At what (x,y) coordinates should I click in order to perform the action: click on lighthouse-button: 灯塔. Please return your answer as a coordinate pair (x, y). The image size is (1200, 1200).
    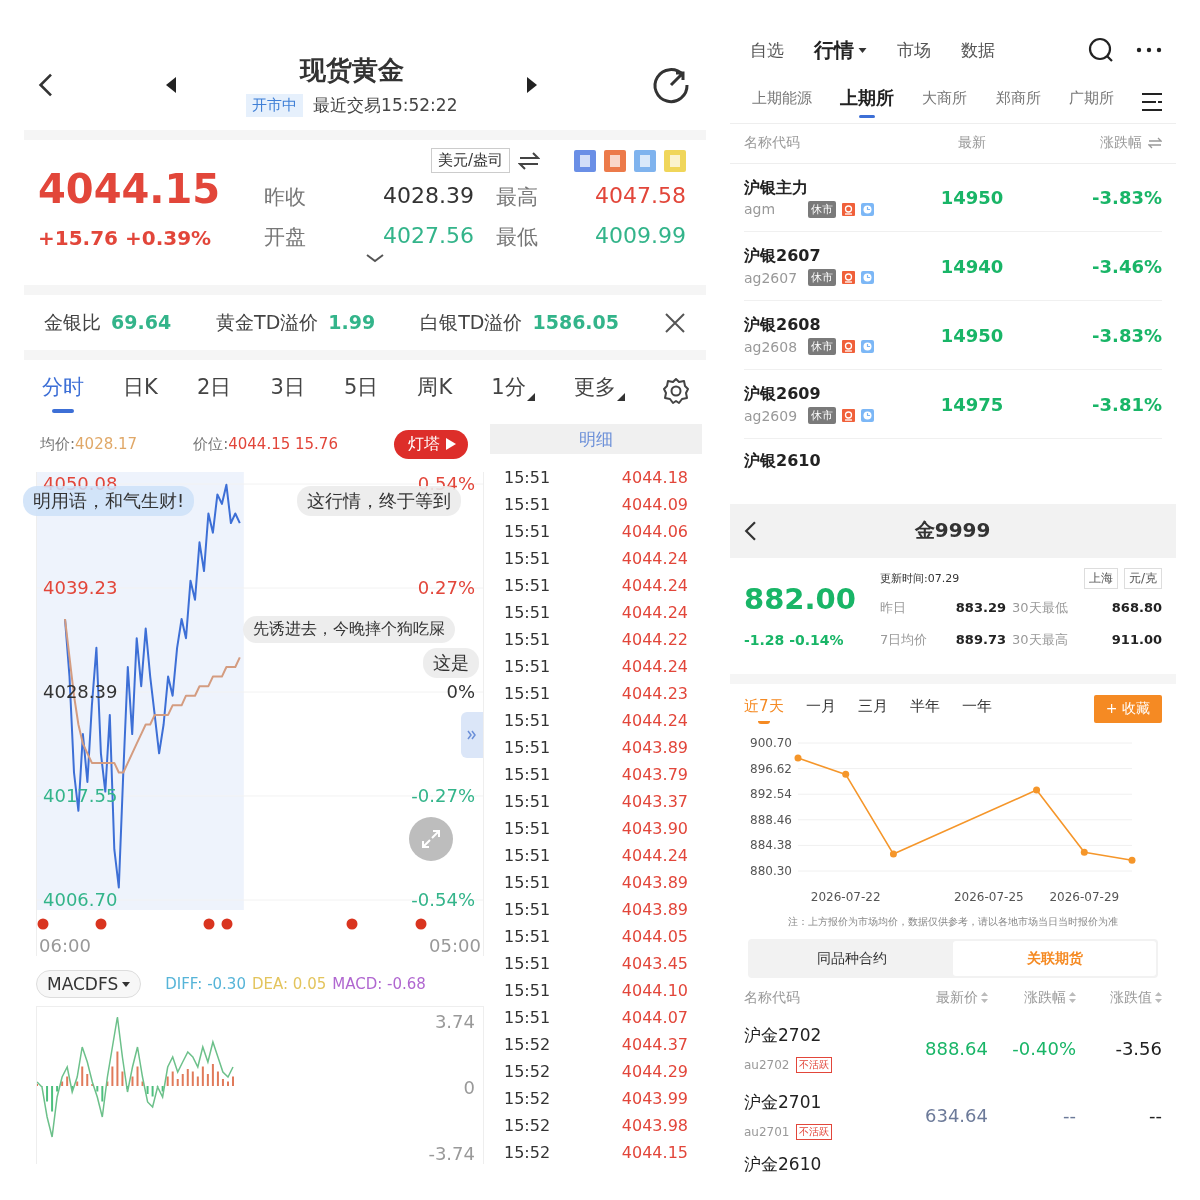
    Looking at the image, I should click on (431, 444).